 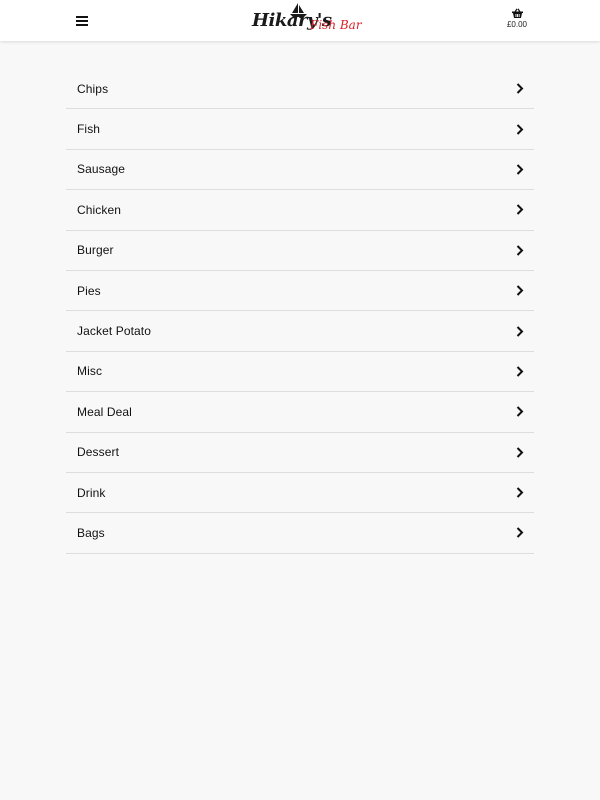 I want to click on category-label: Dessert, so click(x=98, y=452).